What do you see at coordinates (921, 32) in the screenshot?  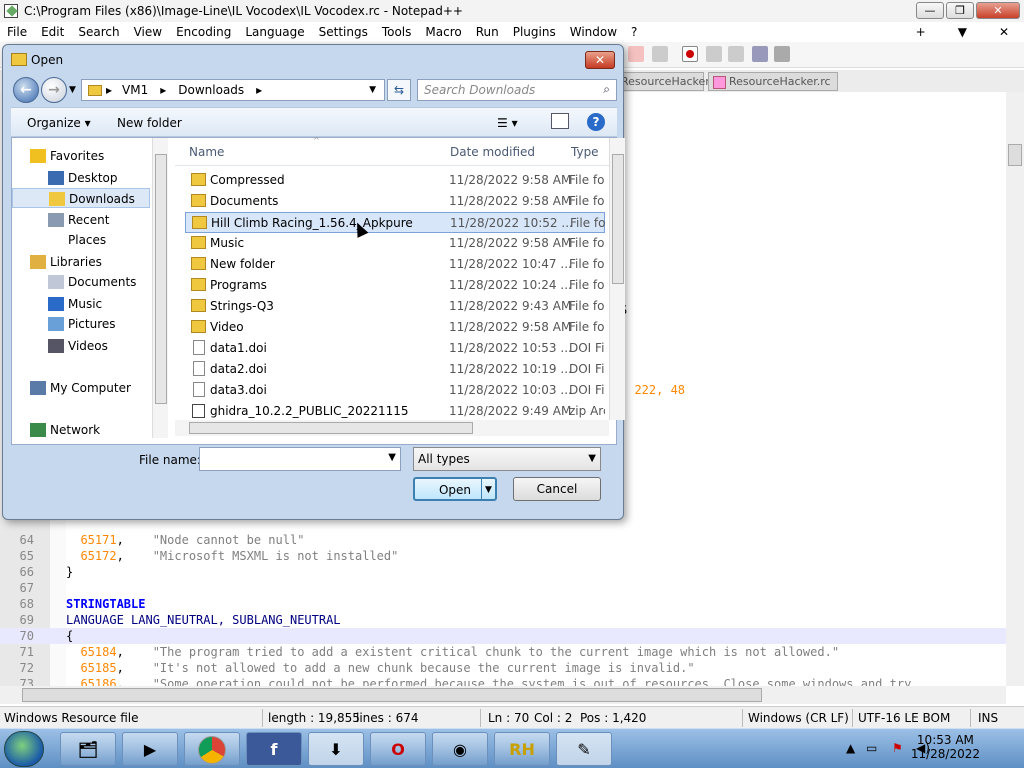 I see `new-tab-button: +` at bounding box center [921, 32].